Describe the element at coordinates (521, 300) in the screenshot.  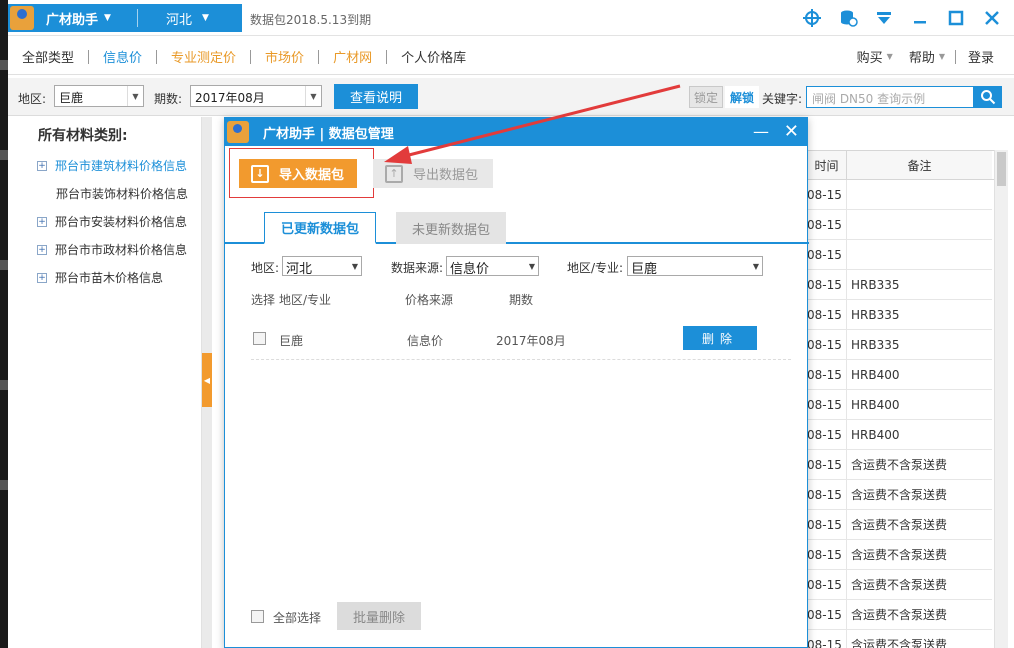
I see `column-period: 期数` at that location.